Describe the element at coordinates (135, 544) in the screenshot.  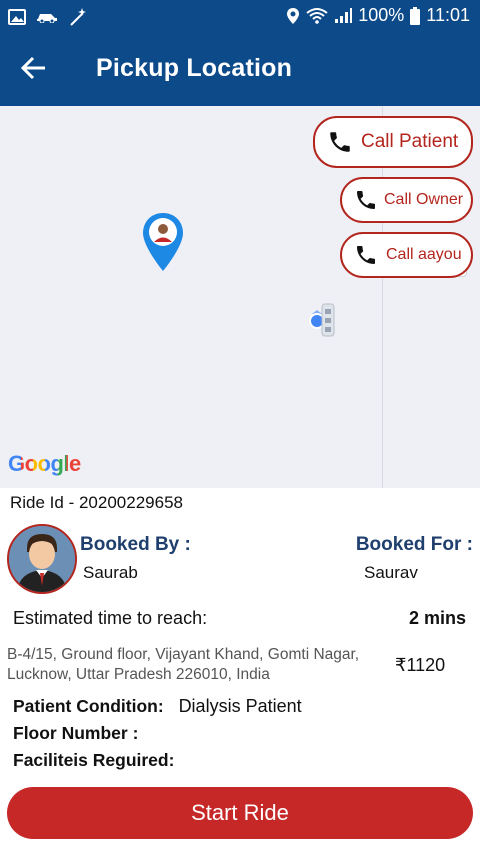
I see `booked-by-label: Booked By :` at that location.